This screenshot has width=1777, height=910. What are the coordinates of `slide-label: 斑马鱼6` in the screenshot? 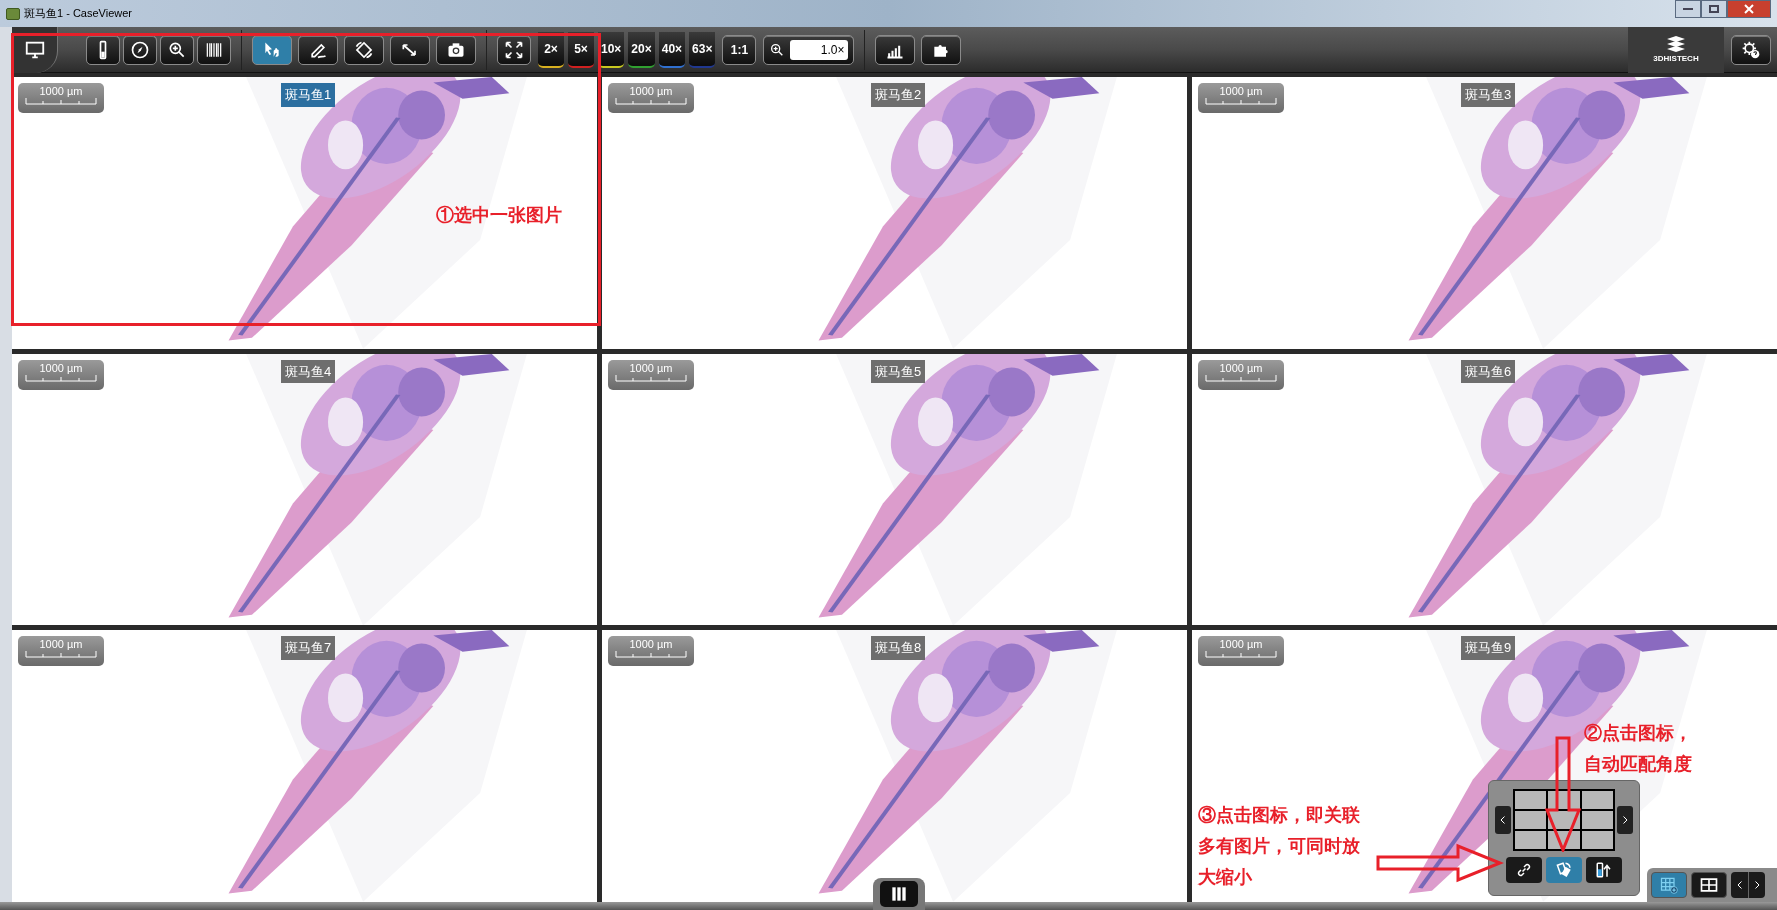 It's located at (1488, 371).